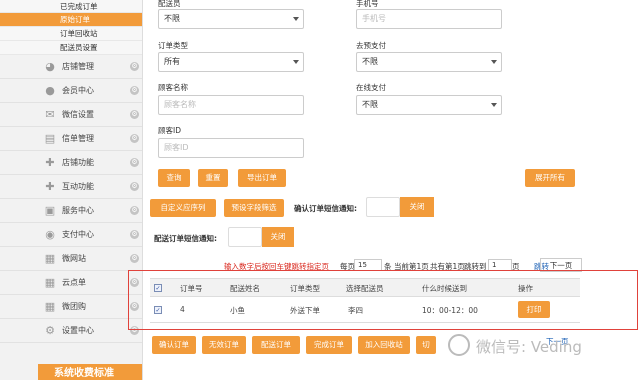  Describe the element at coordinates (325, 208) in the screenshot. I see `confirm-sms-label: 确认订单短信通知:` at that location.